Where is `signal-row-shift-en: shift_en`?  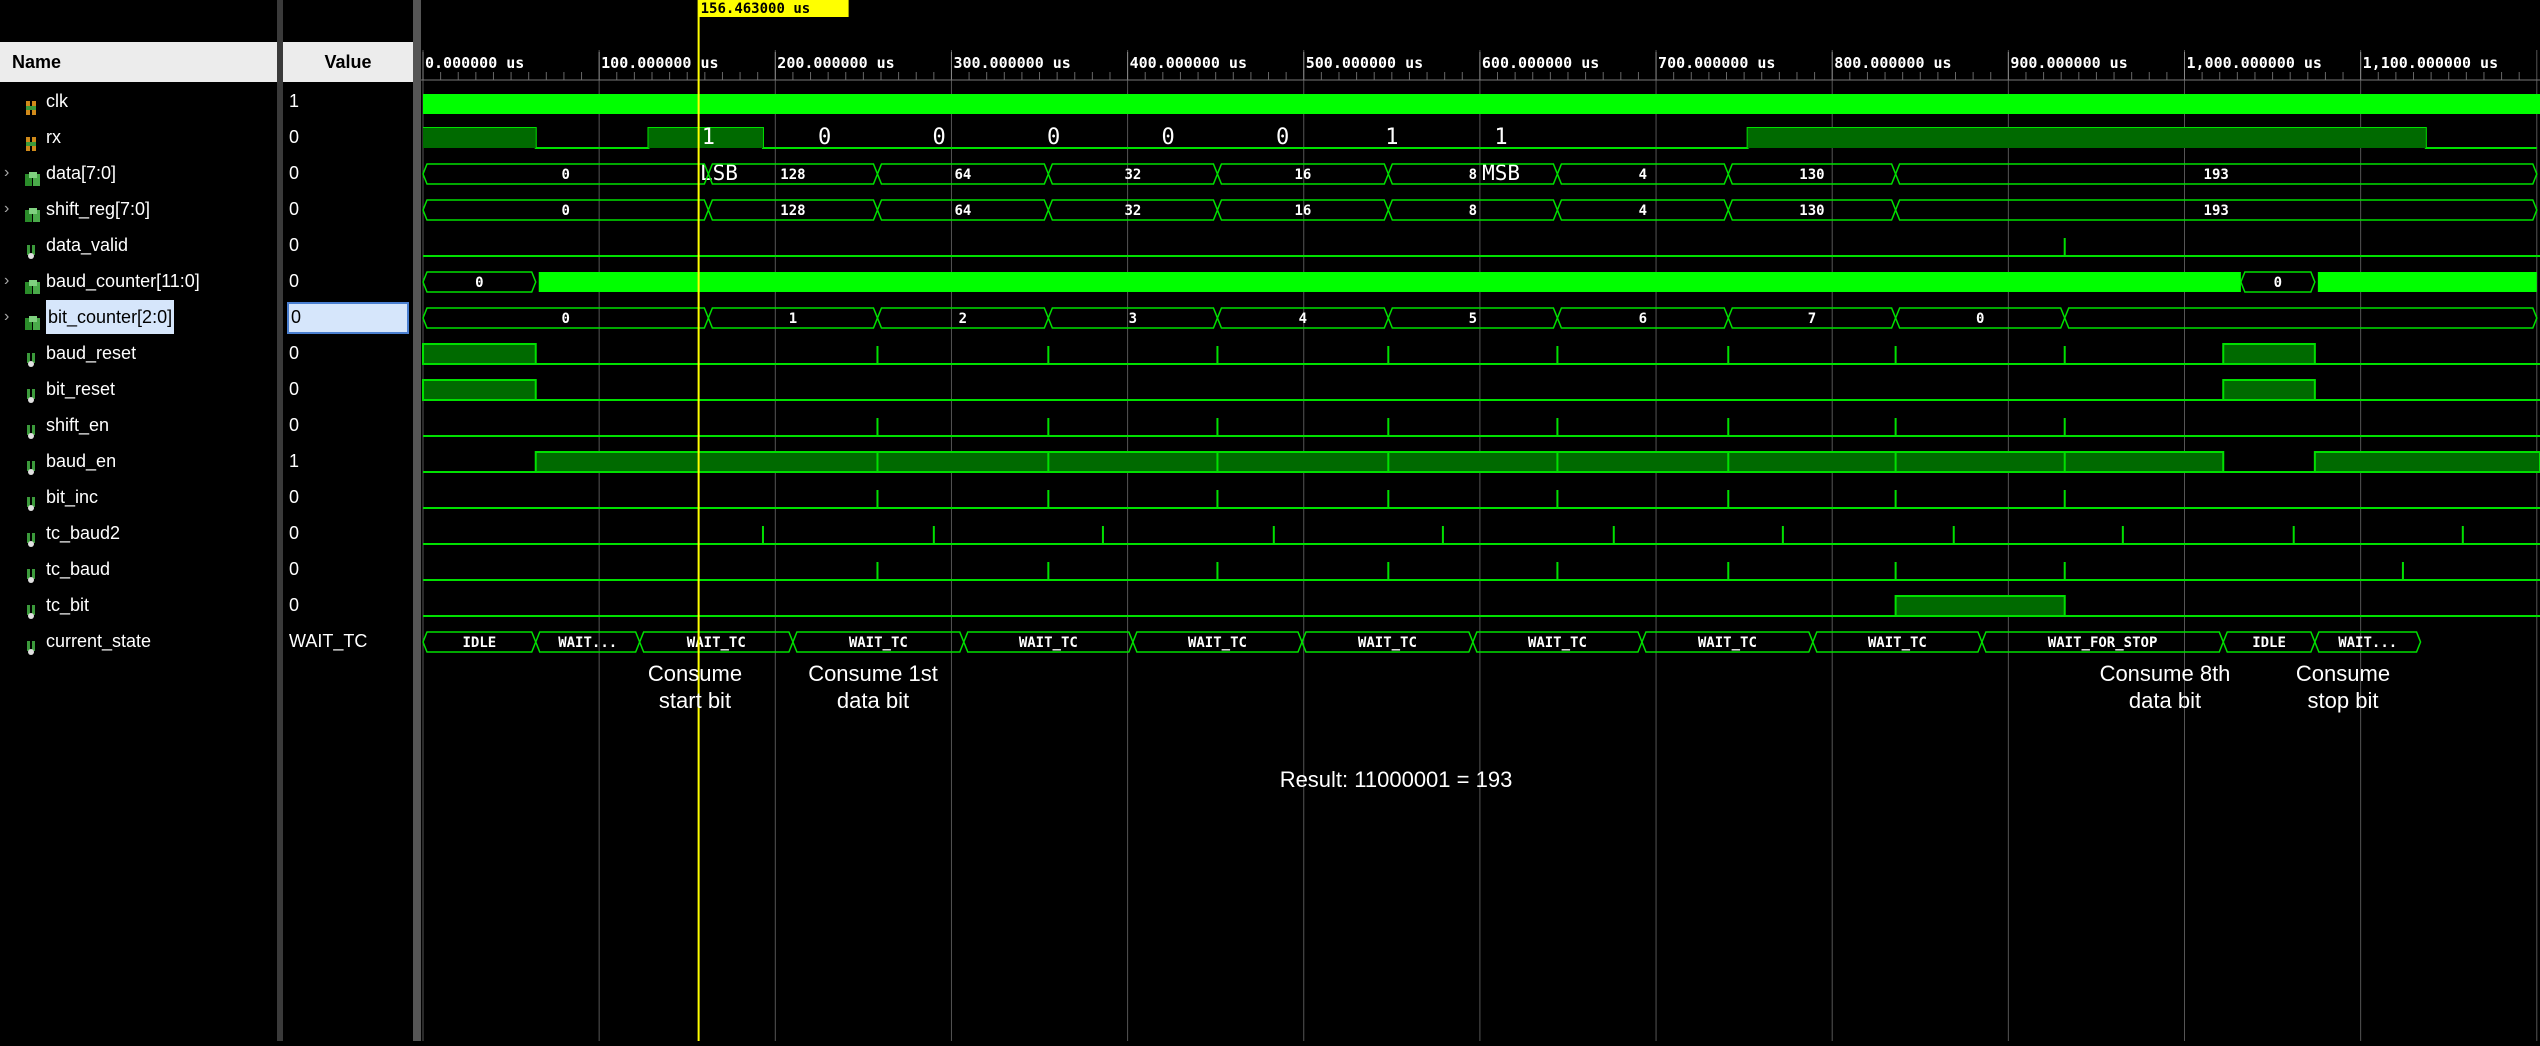 signal-row-shift-en: shift_en is located at coordinates (138, 426).